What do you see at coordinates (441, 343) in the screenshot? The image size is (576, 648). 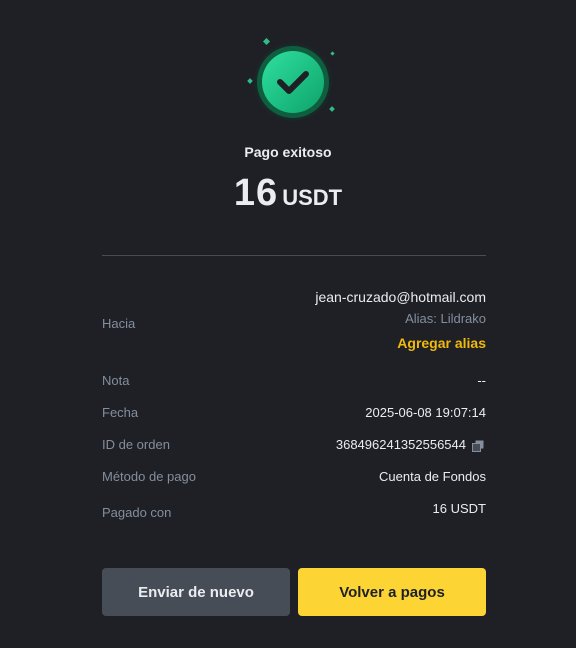 I see `add-alias-link: Agregar alias` at bounding box center [441, 343].